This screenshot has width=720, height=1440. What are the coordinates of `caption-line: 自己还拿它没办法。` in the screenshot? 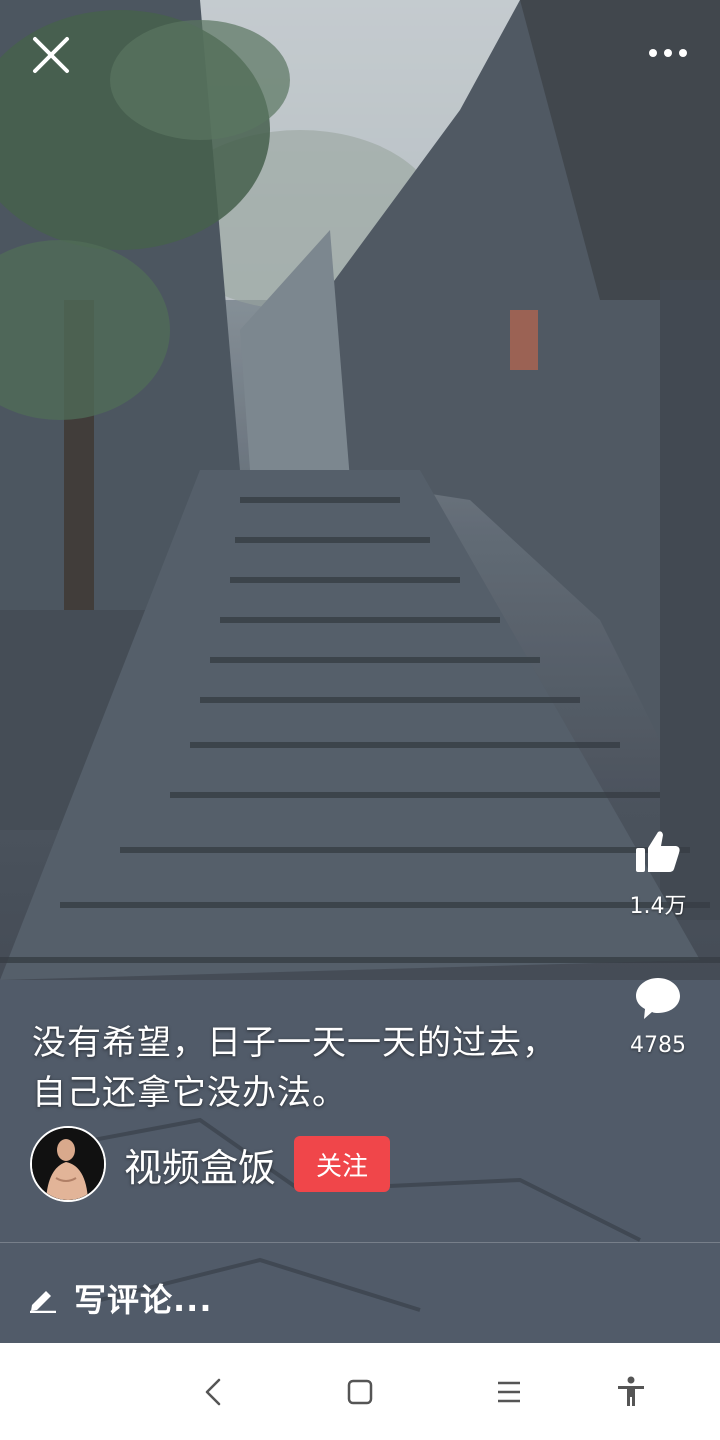 It's located at (189, 1093).